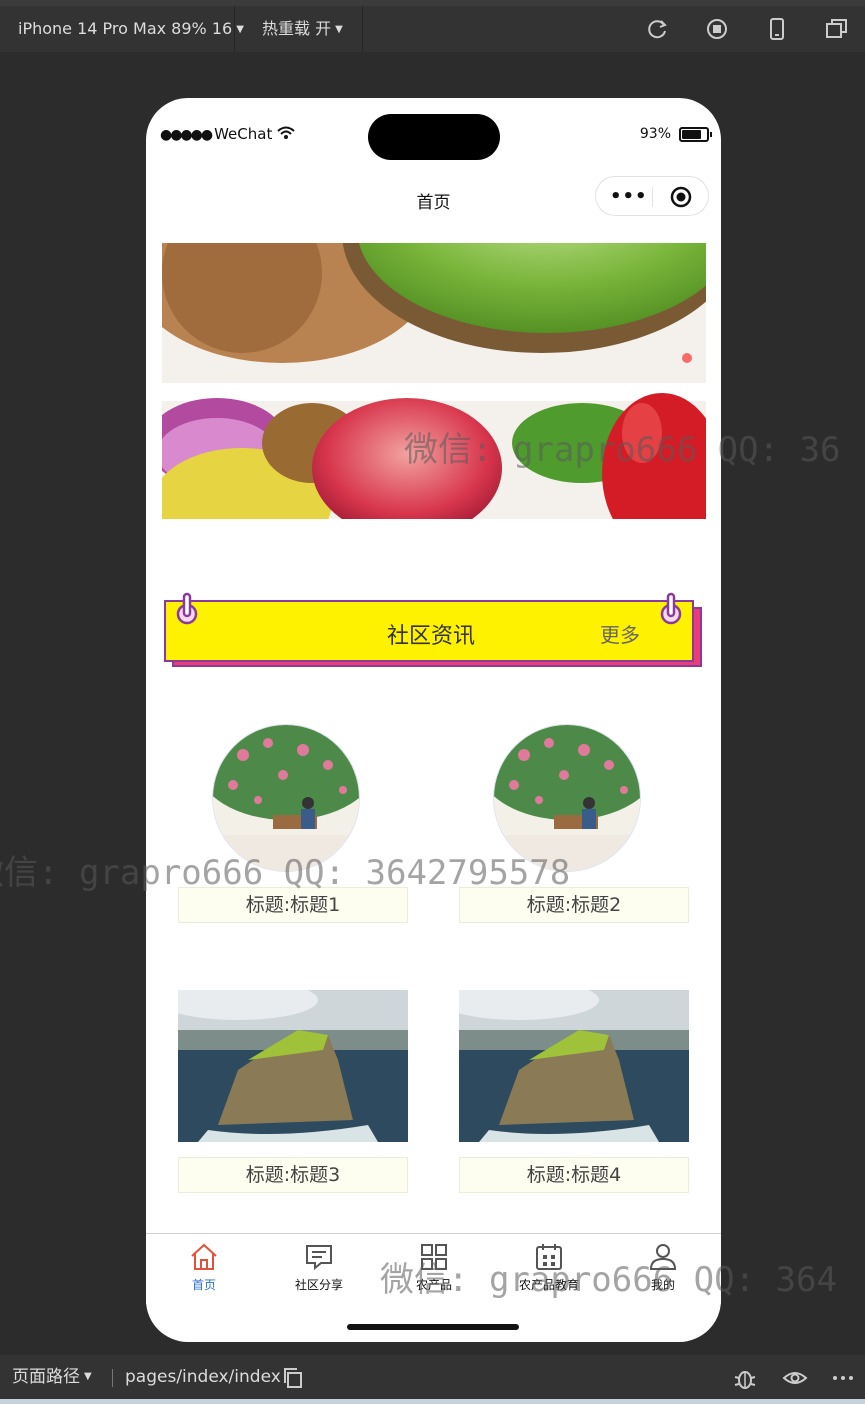 The width and height of the screenshot is (865, 1404). I want to click on window-icon, so click(837, 29).